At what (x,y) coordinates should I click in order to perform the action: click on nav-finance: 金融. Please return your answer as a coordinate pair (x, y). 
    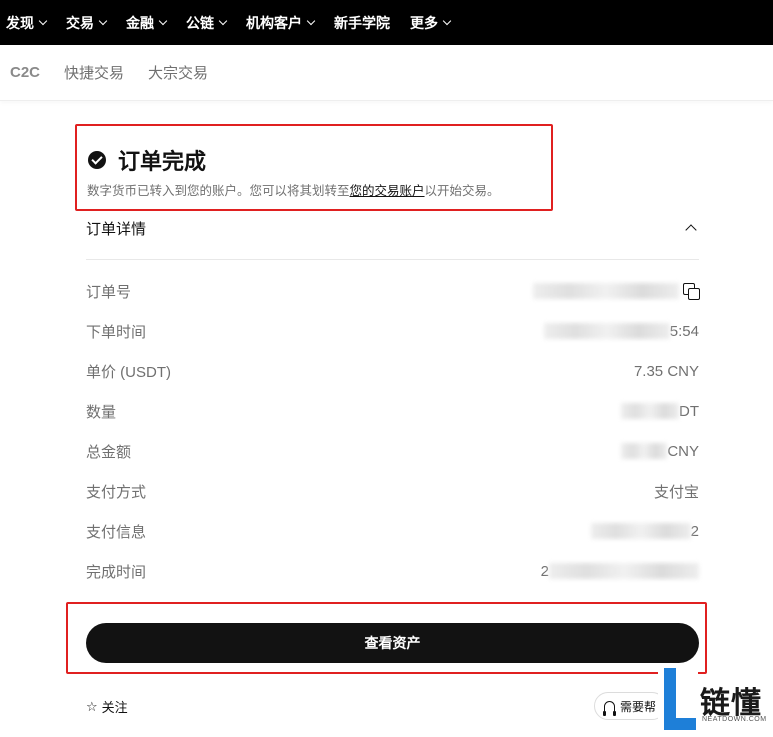
    Looking at the image, I should click on (147, 23).